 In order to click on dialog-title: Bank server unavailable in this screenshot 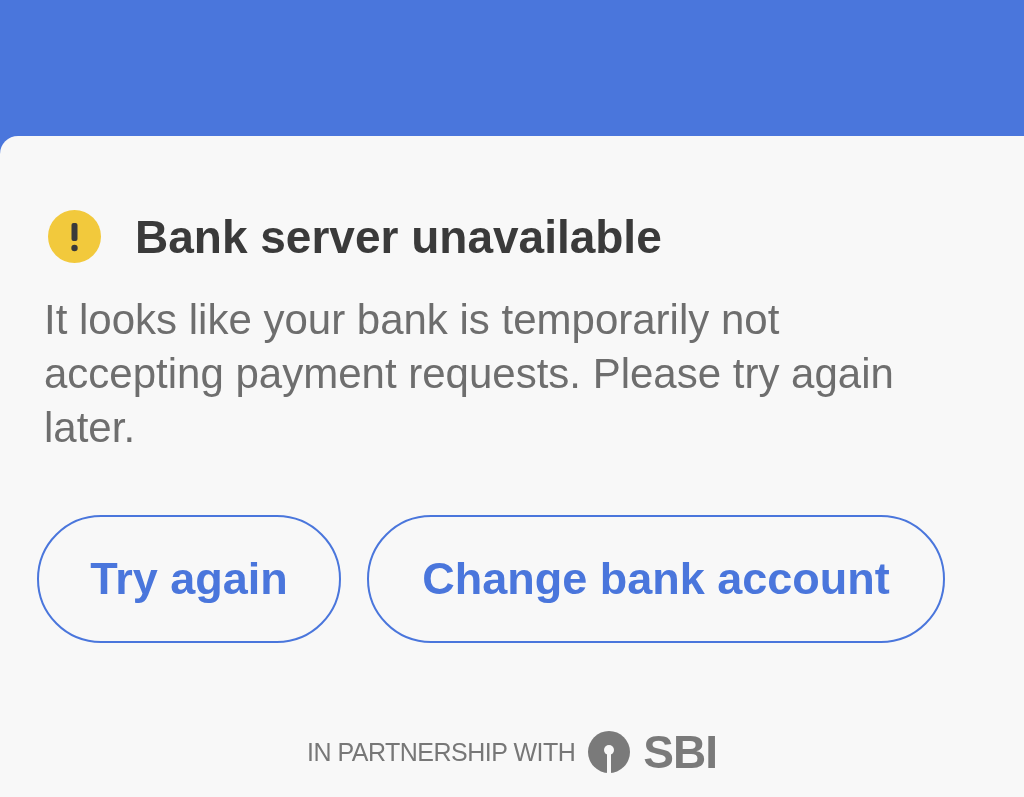, I will do `click(398, 236)`.